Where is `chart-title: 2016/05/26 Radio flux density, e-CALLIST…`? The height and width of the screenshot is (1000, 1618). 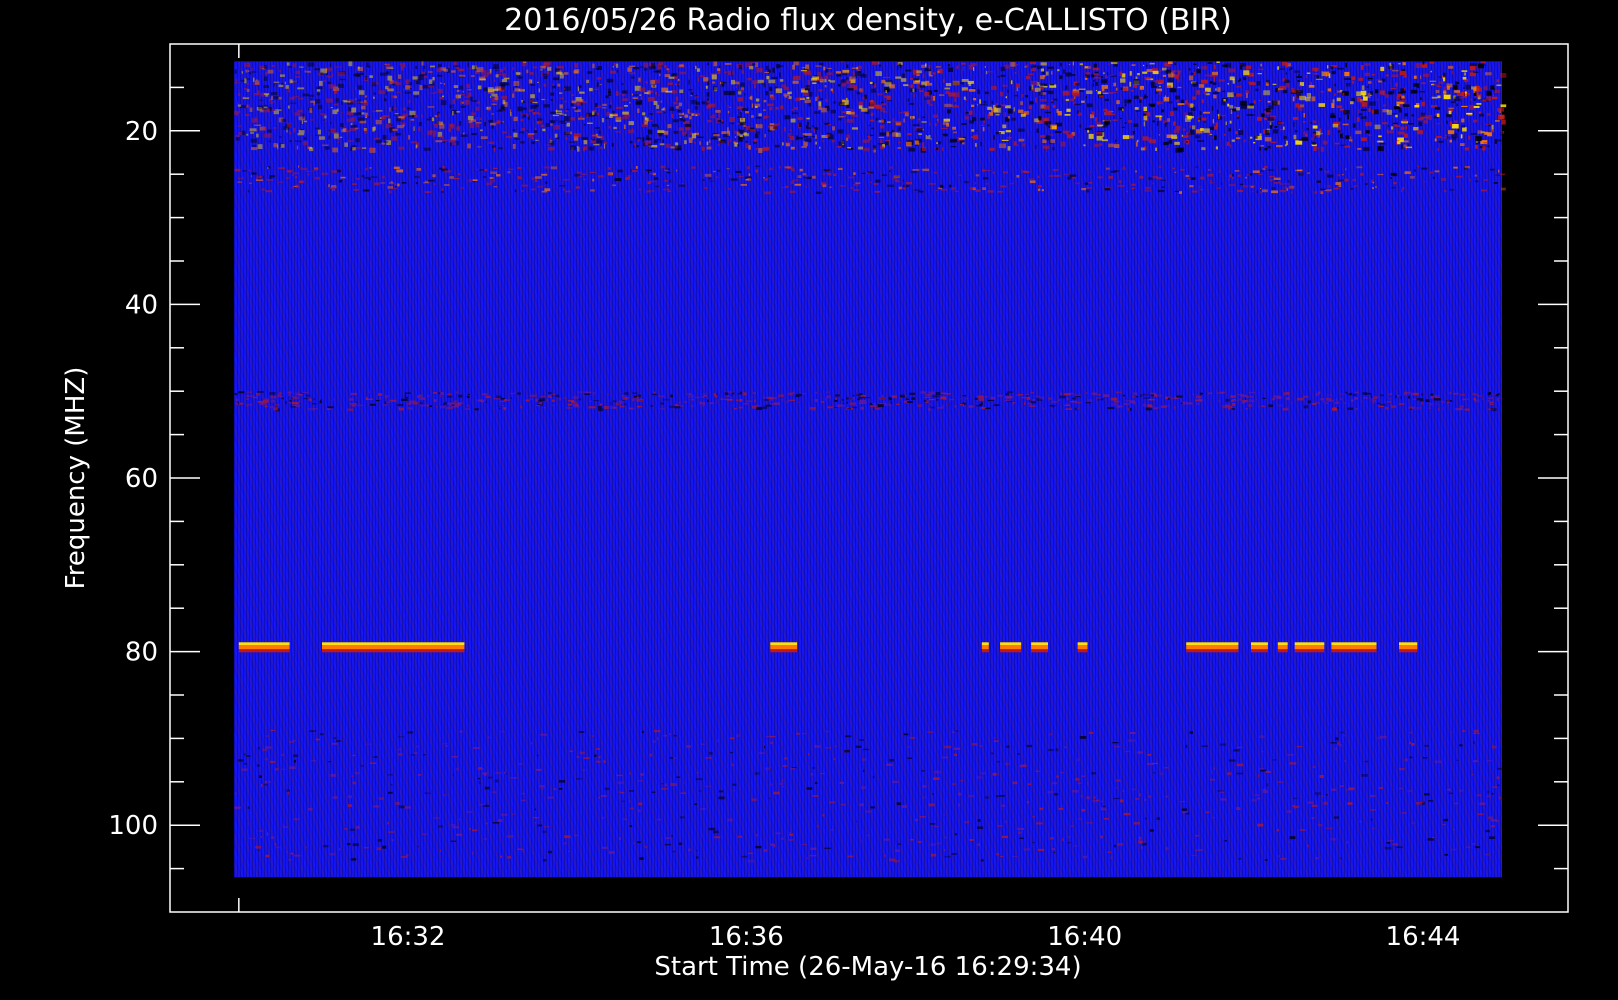 chart-title: 2016/05/26 Radio flux density, e-CALLIST… is located at coordinates (868, 20).